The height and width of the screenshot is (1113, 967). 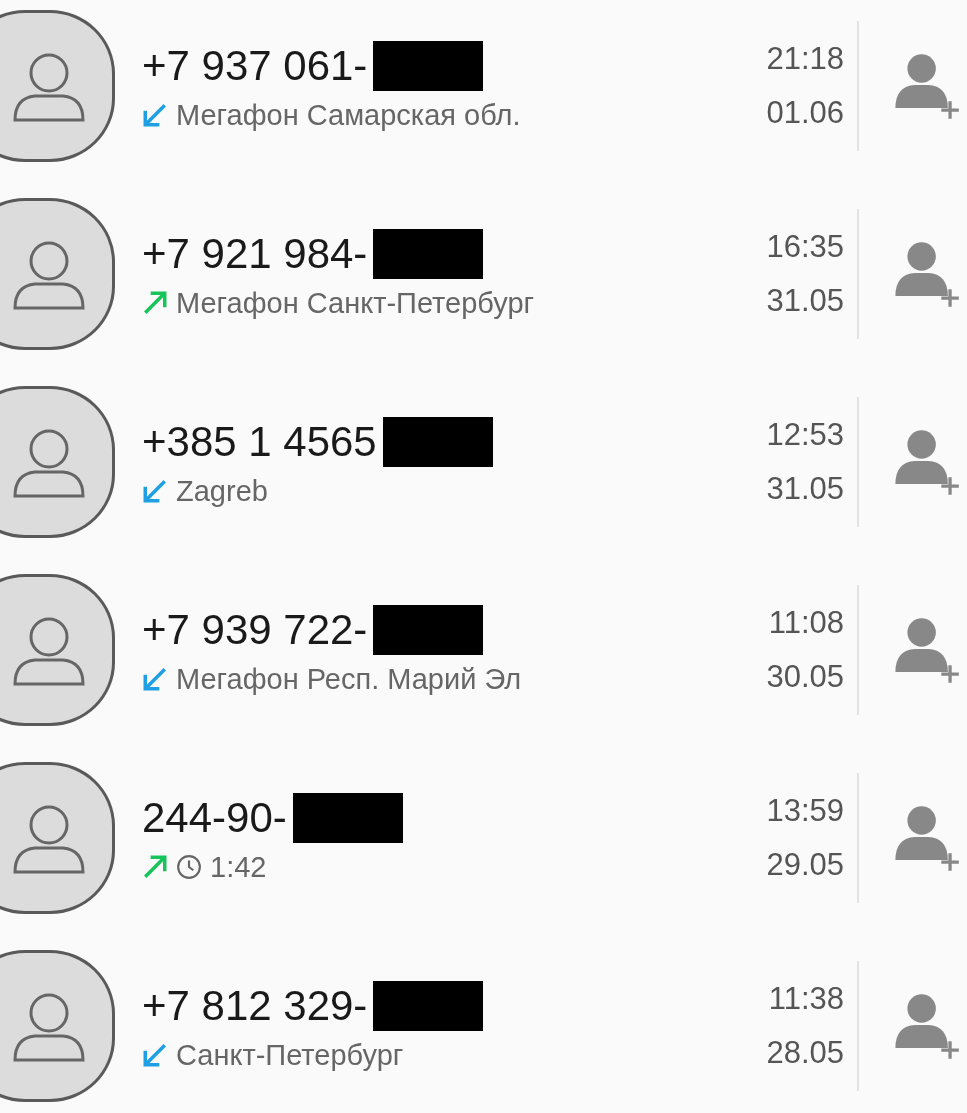 What do you see at coordinates (349, 679) in the screenshot?
I see `call-detail: Мегафон Респ. Марий Эл` at bounding box center [349, 679].